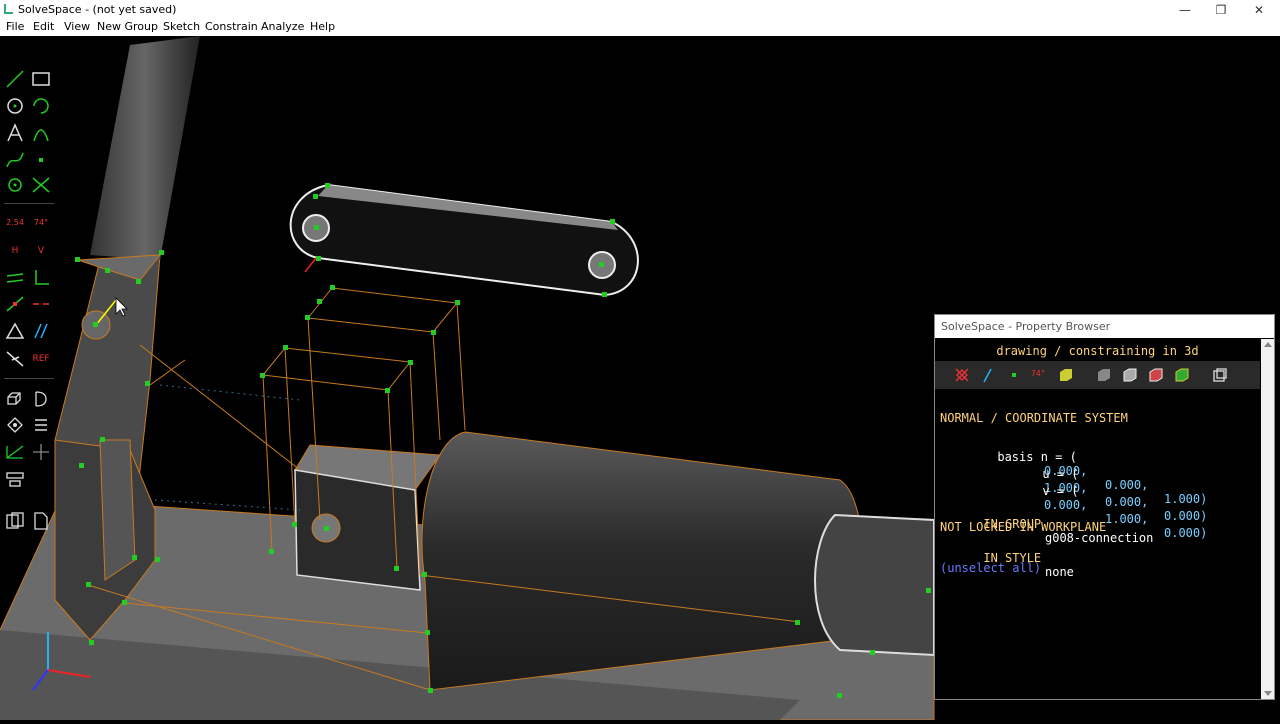 The width and height of the screenshot is (1280, 724). I want to click on symmetric-constraint-icon, so click(15, 331).